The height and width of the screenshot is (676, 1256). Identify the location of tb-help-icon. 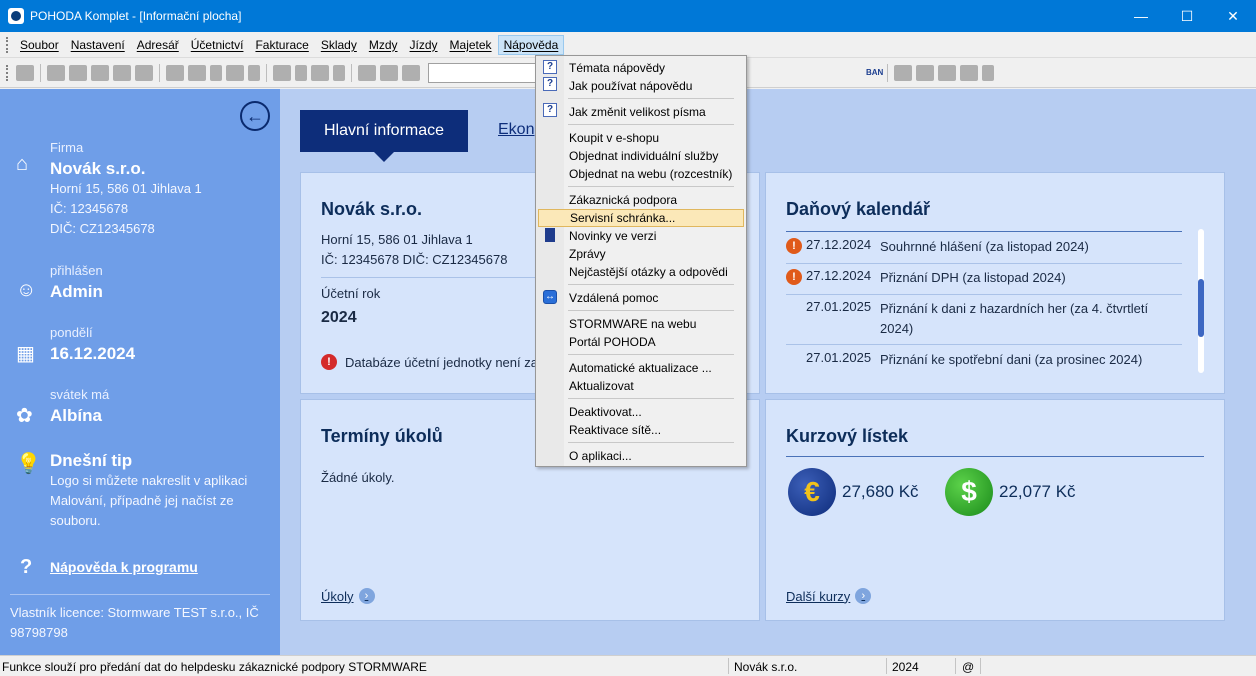
(969, 72).